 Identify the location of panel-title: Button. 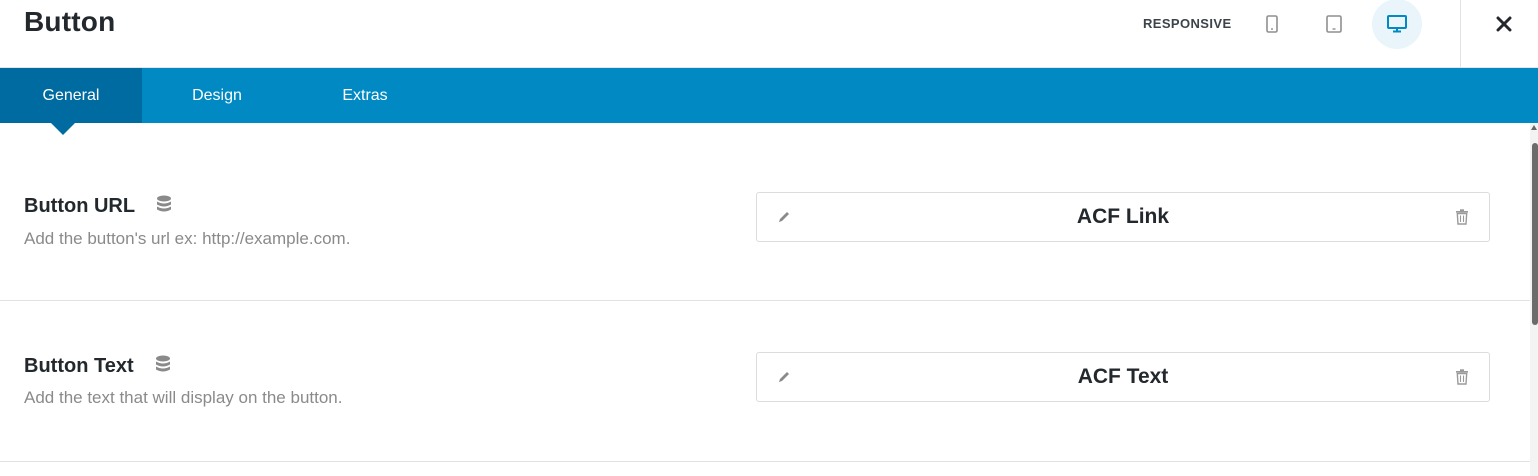
(70, 21).